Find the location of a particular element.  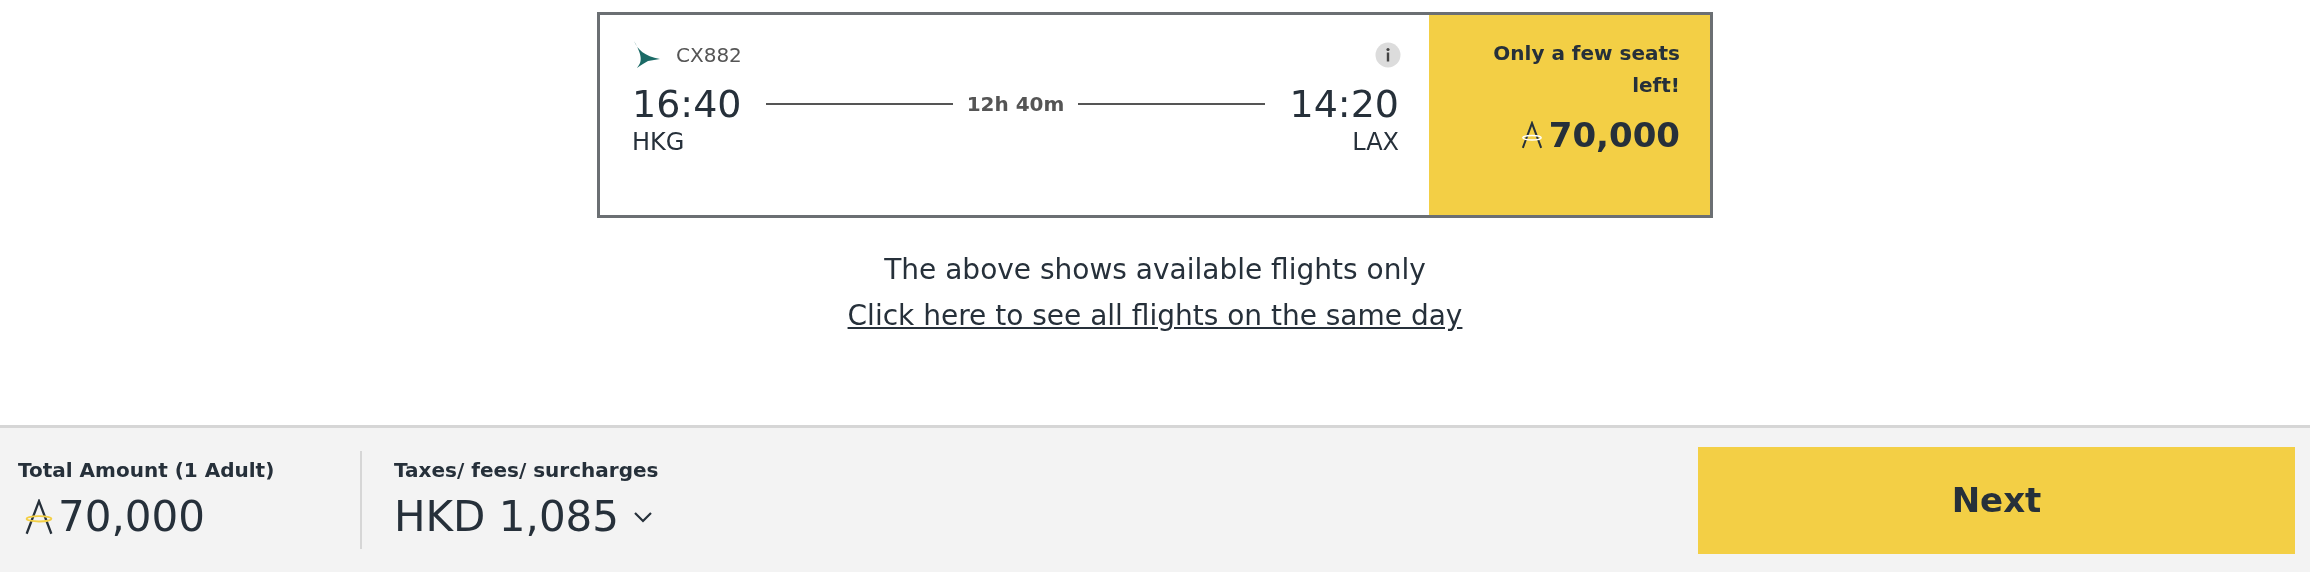

arrival-airport: LAX is located at coordinates (1375, 142).